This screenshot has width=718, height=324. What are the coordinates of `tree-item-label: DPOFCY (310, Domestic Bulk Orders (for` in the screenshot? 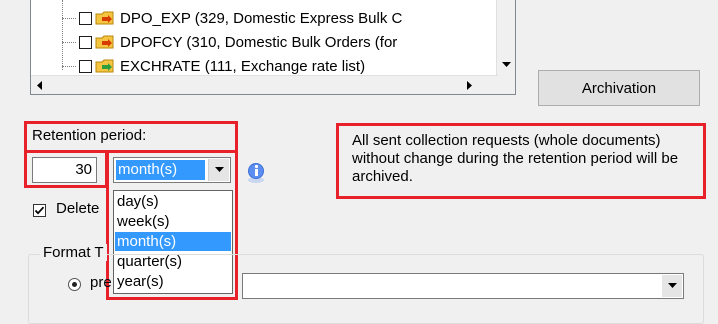 It's located at (259, 42).